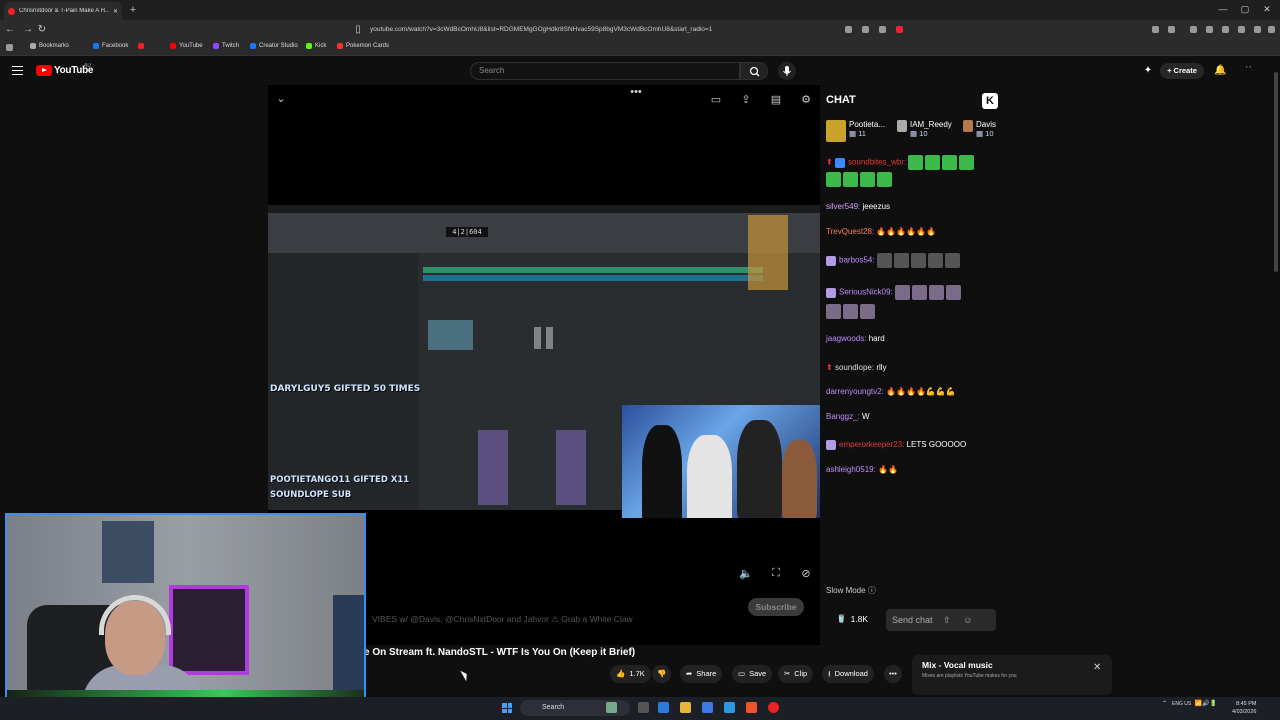 This screenshot has width=1280, height=720. What do you see at coordinates (44, 70) in the screenshot?
I see `youtube-logo-icon` at bounding box center [44, 70].